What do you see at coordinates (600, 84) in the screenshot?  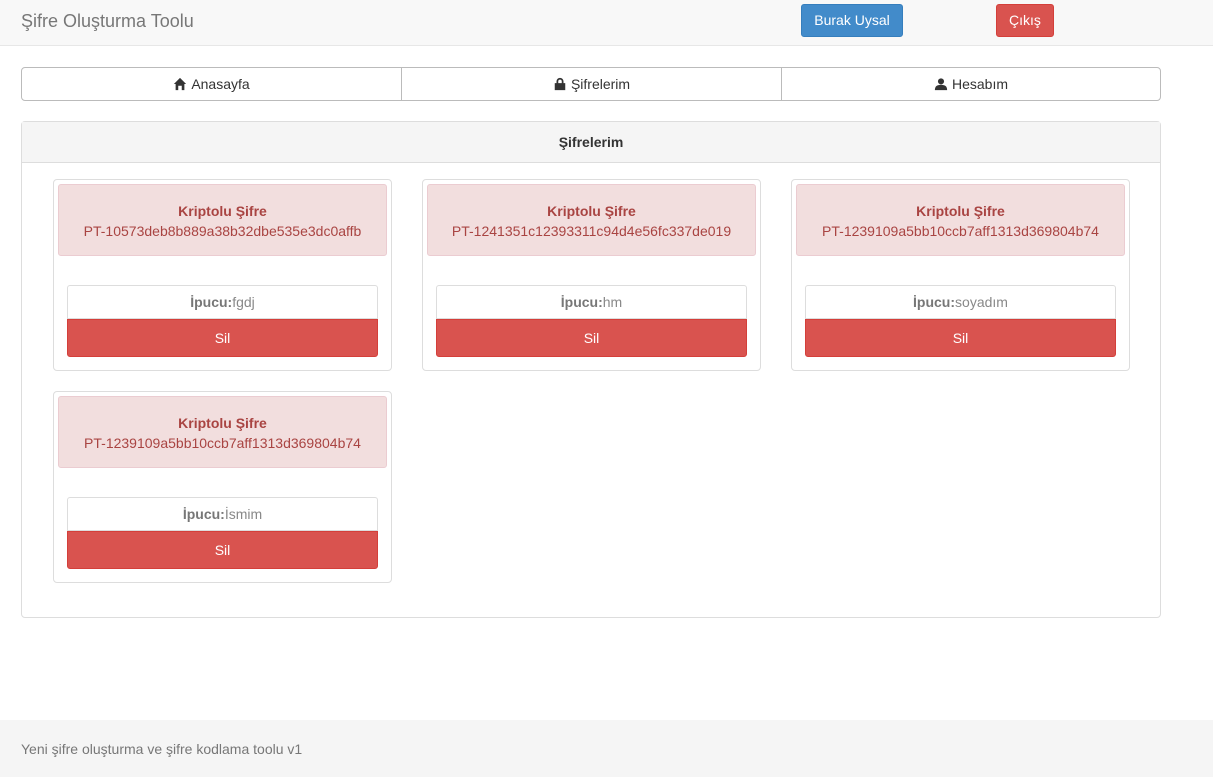 I see `tab-passwords-label: Şifrelerim` at bounding box center [600, 84].